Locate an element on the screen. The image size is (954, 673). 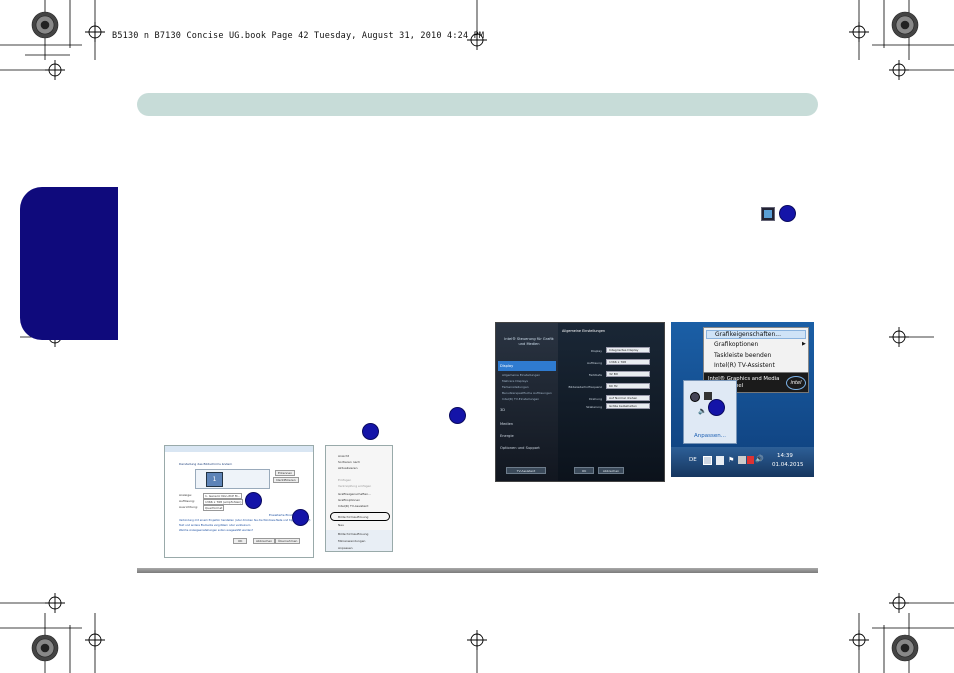
menu-graphics-options: Grafikoptionen is located at coordinates (736, 344).